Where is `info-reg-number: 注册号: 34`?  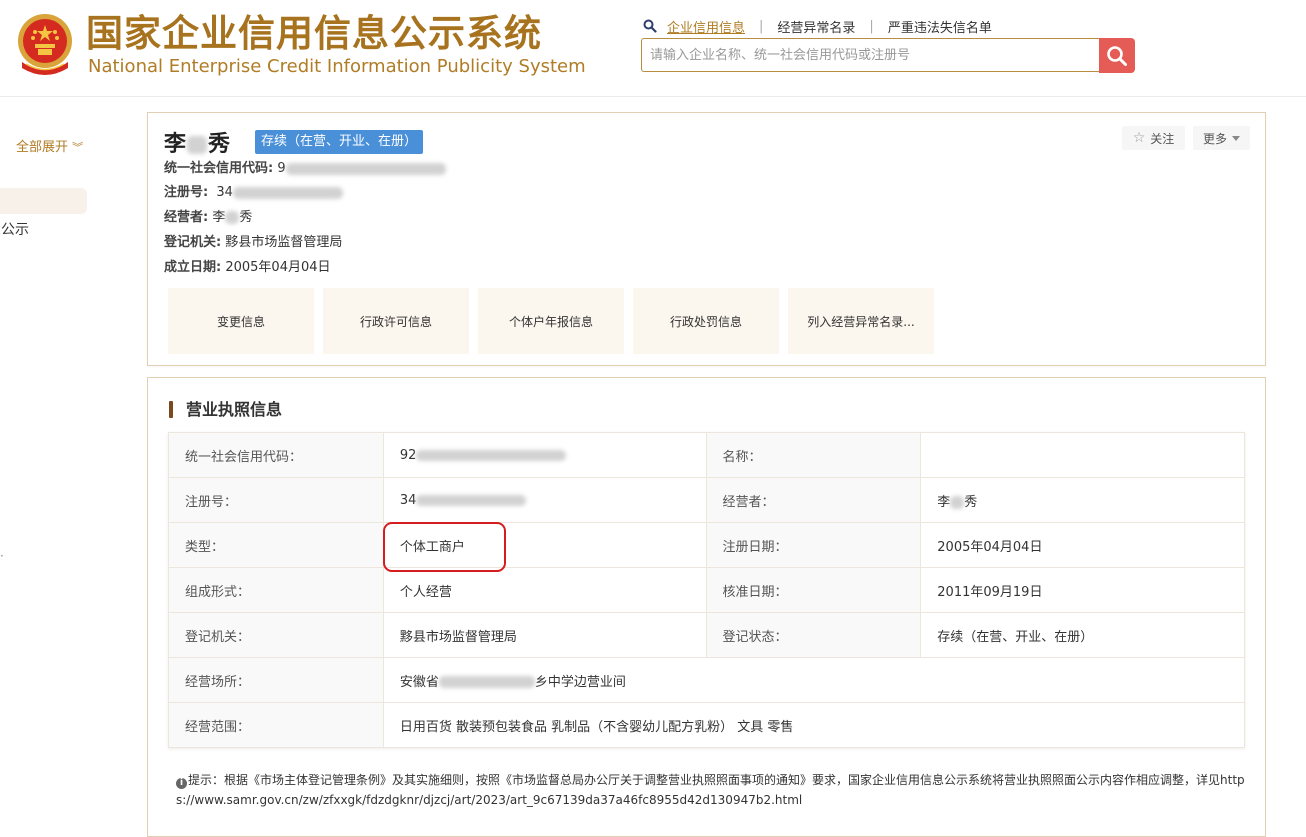 info-reg-number: 注册号: 34 is located at coordinates (253, 193).